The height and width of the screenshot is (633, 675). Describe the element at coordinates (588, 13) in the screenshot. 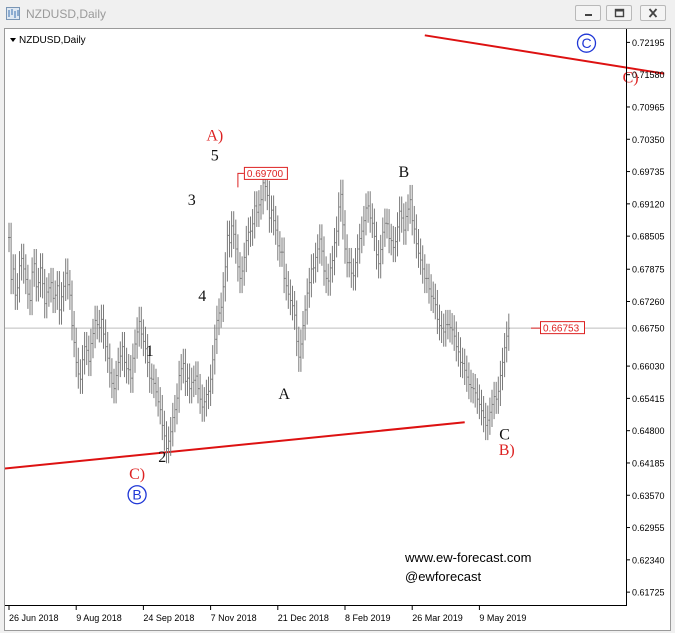

I see `minimize-button` at that location.